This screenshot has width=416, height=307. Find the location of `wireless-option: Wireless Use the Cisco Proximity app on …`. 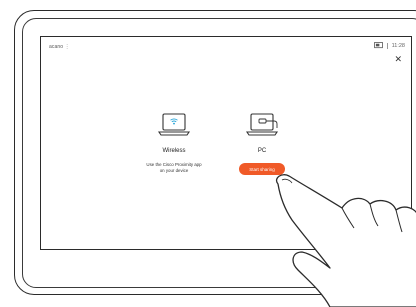

wireless-option: Wireless Use the Cisco Proximity app on … is located at coordinates (174, 142).